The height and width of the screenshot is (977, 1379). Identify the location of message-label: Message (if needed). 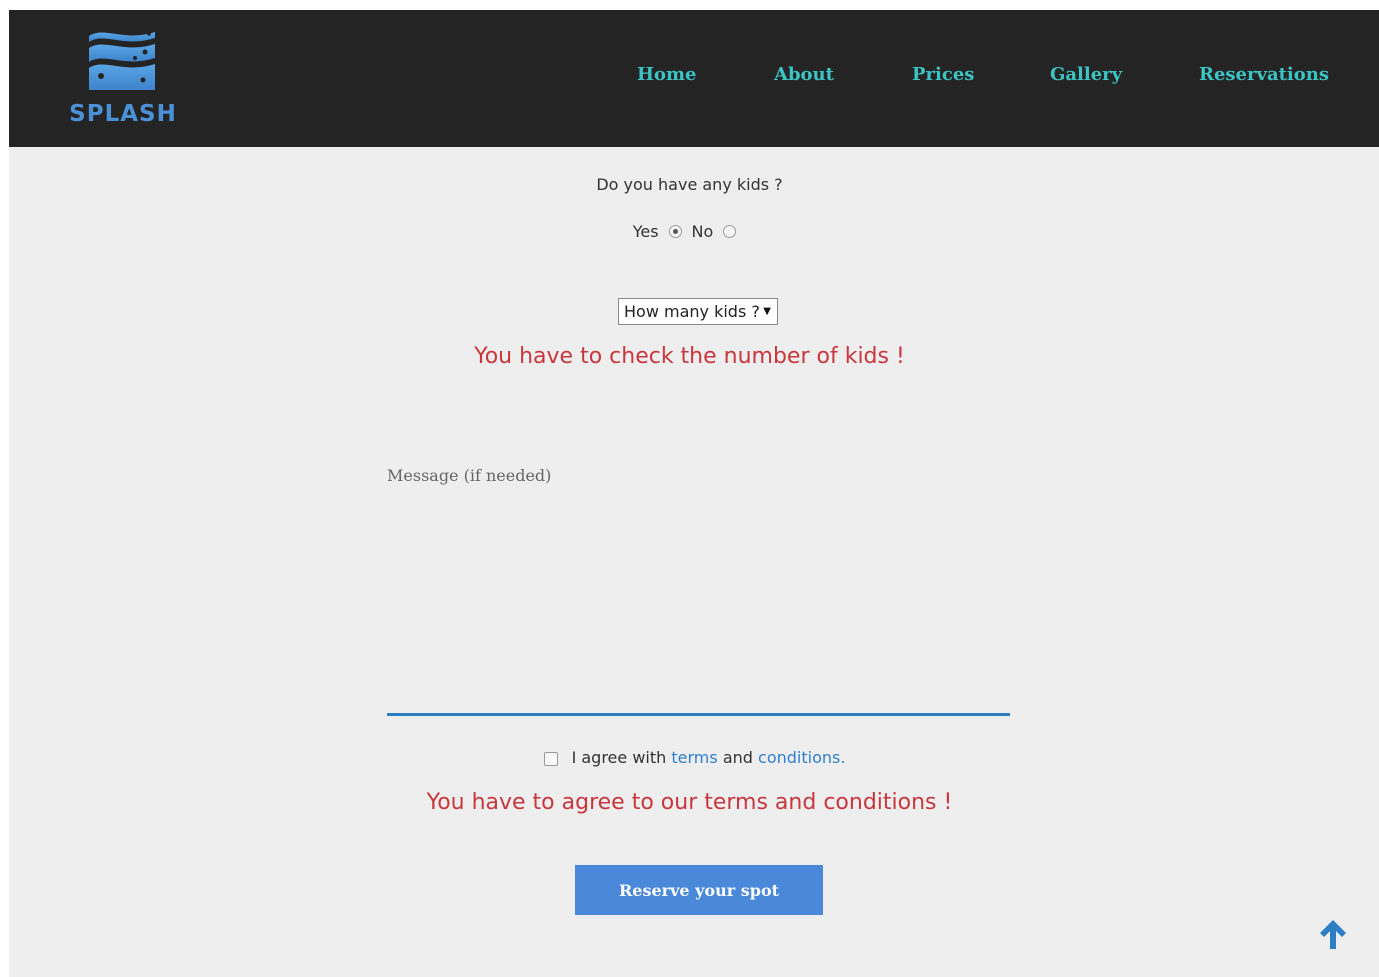
(469, 475).